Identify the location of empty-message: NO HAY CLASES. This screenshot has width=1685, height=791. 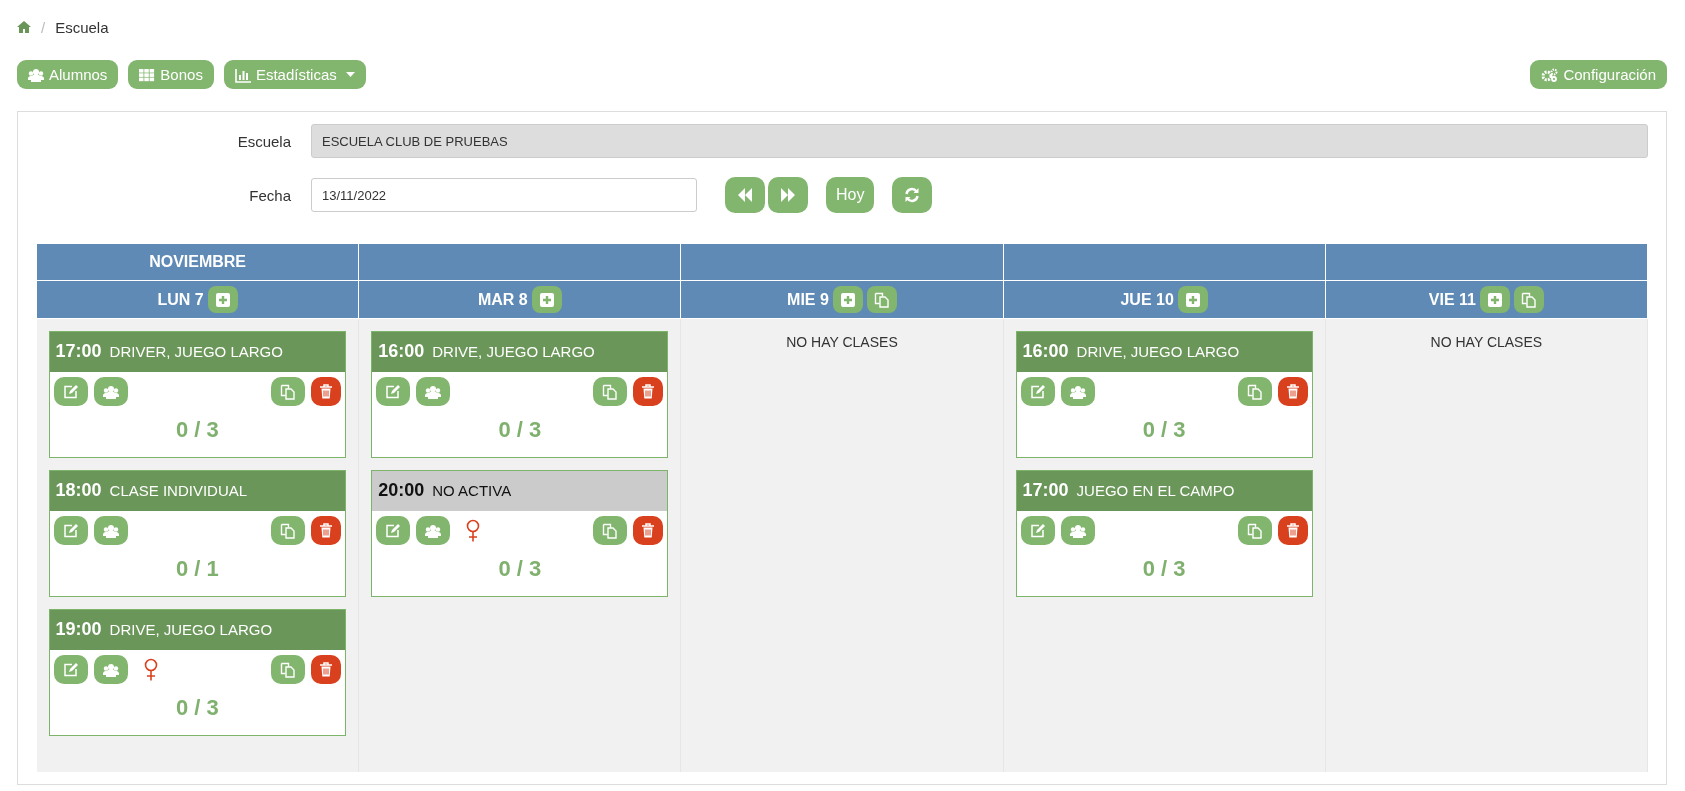
(1486, 342).